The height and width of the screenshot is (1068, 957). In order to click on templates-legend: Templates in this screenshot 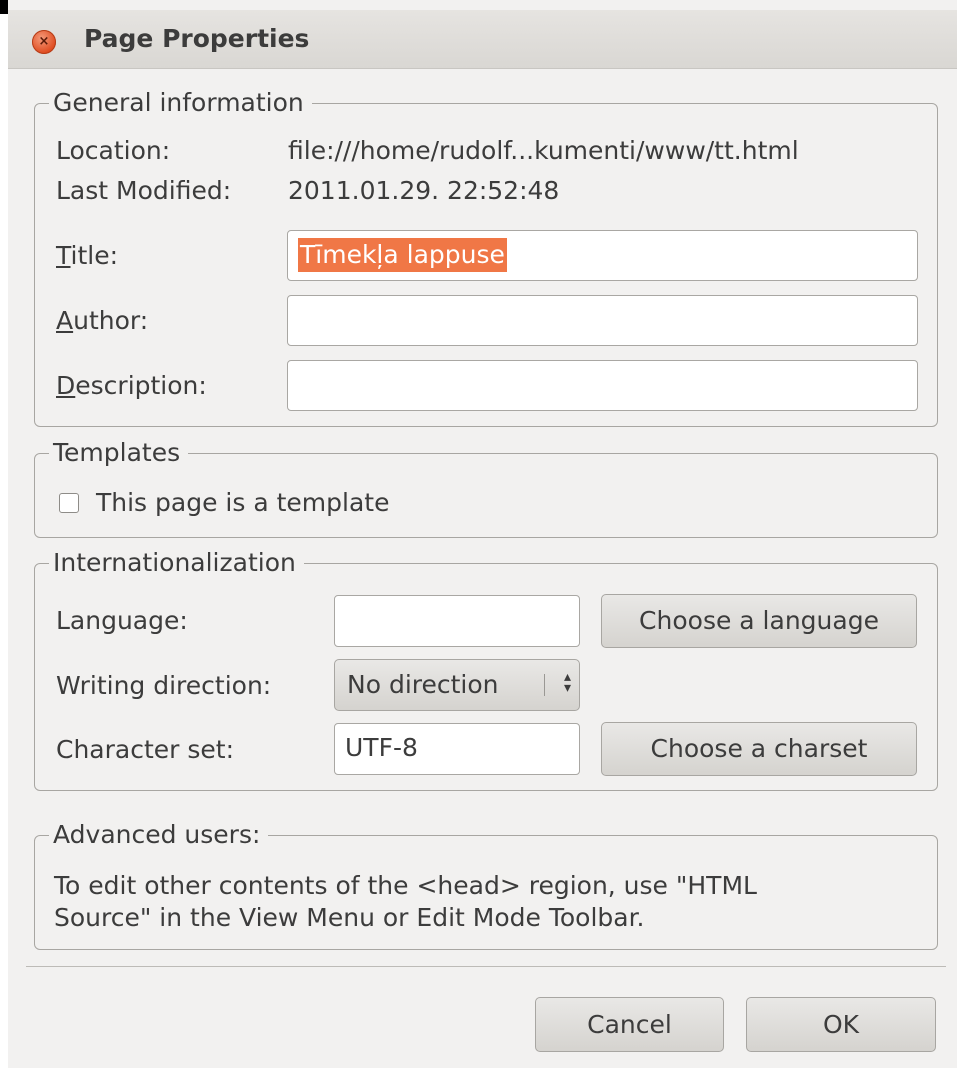, I will do `click(119, 453)`.